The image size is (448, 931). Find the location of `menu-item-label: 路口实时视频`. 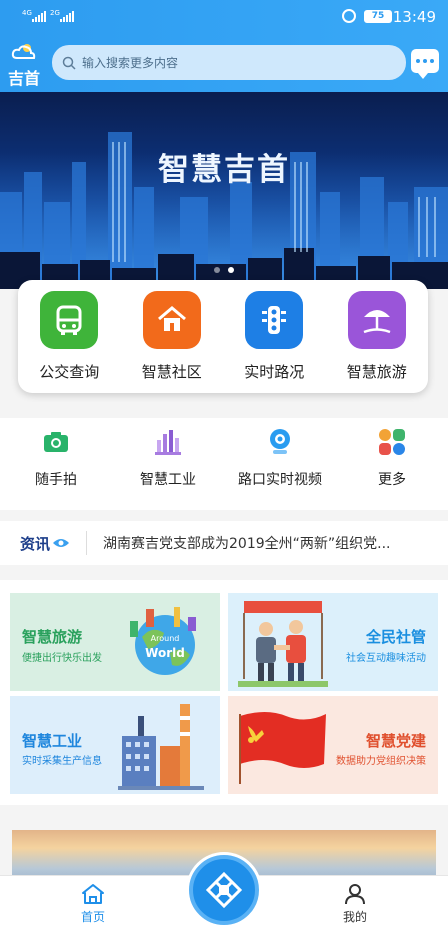

menu-item-label: 路口实时视频 is located at coordinates (280, 480).